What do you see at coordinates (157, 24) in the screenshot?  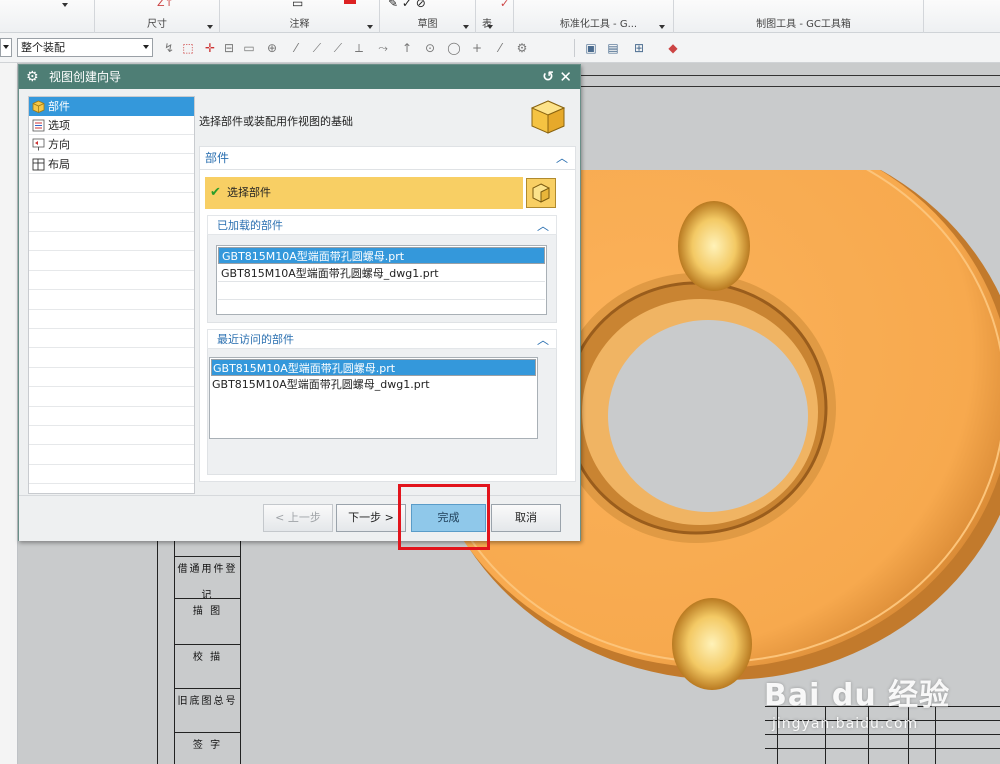 I see `ribbon-group-label: 尺寸` at bounding box center [157, 24].